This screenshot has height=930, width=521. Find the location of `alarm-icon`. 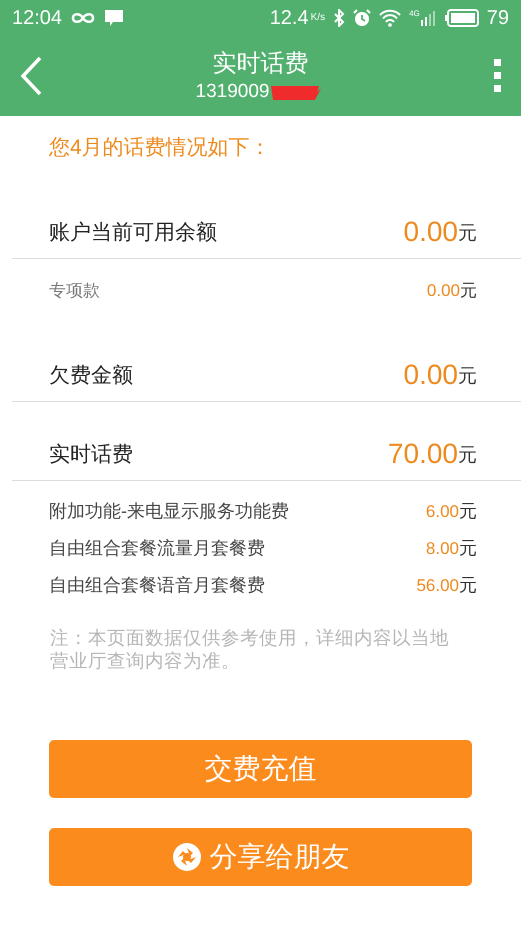

alarm-icon is located at coordinates (362, 17).